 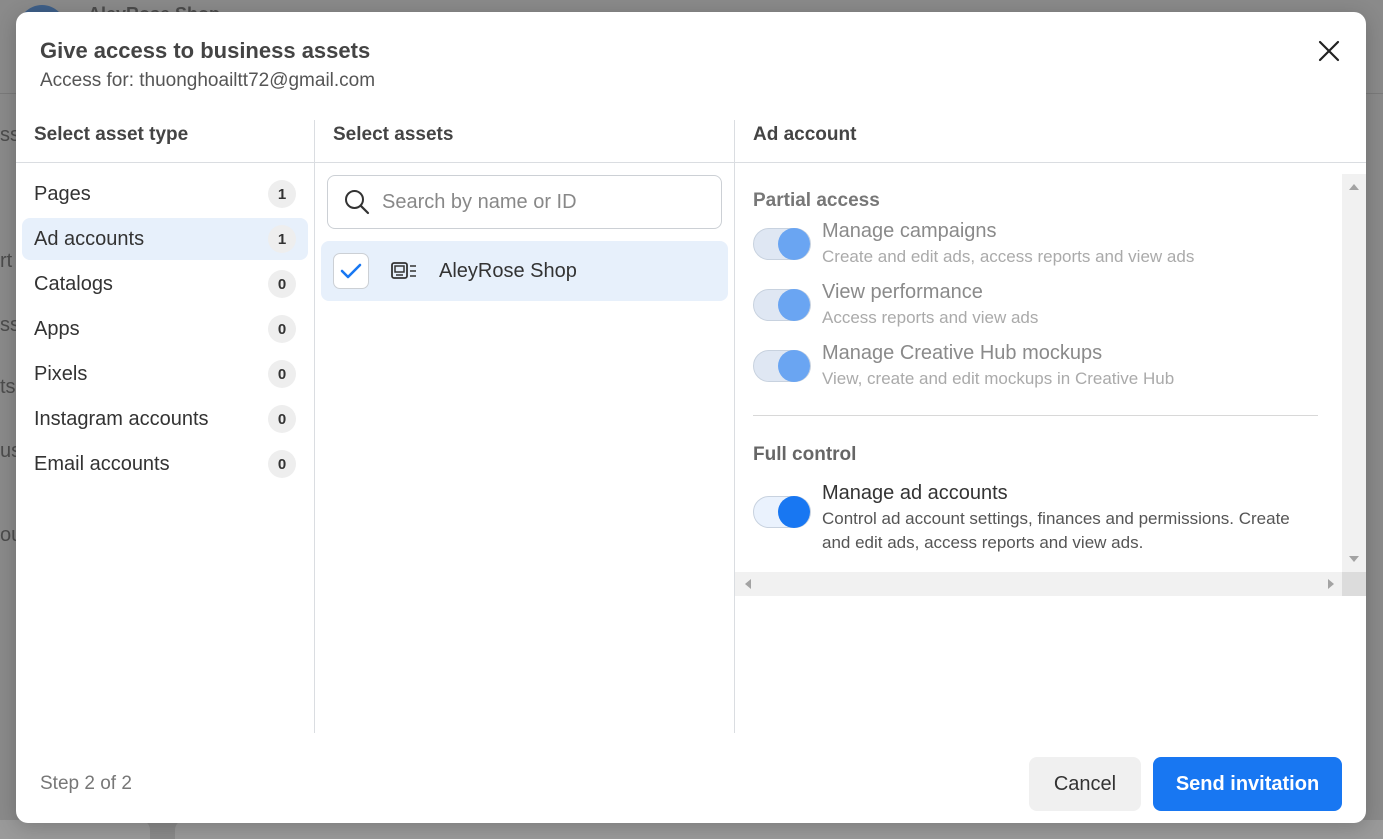 What do you see at coordinates (930, 317) in the screenshot?
I see `permission-desc: Access reports and view ads` at bounding box center [930, 317].